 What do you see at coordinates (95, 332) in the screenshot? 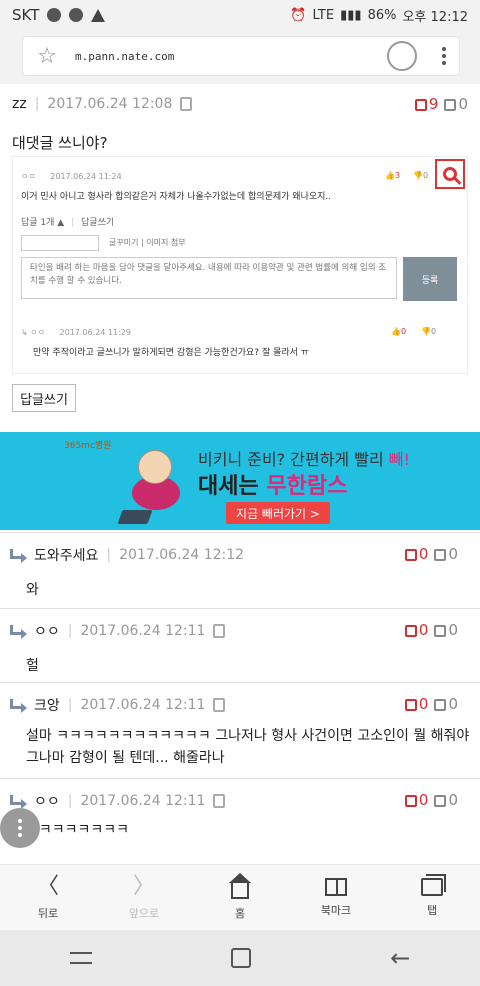
I see `embed-comment2-date: 2017.06.24 11:29` at bounding box center [95, 332].